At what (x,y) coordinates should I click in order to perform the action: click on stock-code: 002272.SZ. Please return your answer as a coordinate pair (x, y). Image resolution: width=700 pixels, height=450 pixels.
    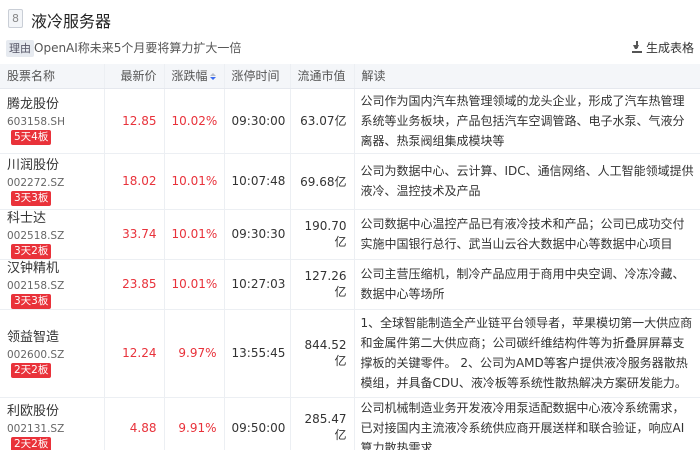
    Looking at the image, I should click on (36, 182).